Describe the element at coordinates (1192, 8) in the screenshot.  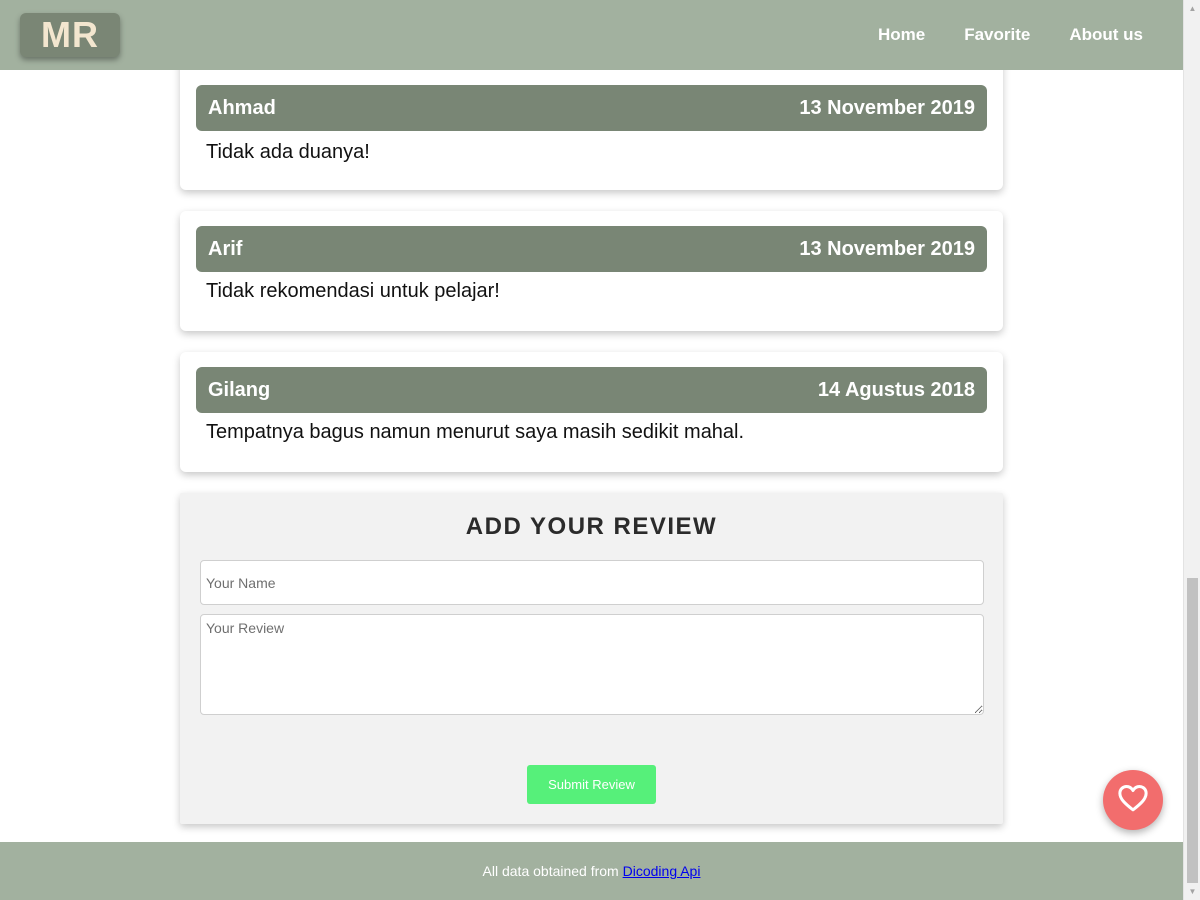
I see `scroll-up-icon: ▲` at that location.